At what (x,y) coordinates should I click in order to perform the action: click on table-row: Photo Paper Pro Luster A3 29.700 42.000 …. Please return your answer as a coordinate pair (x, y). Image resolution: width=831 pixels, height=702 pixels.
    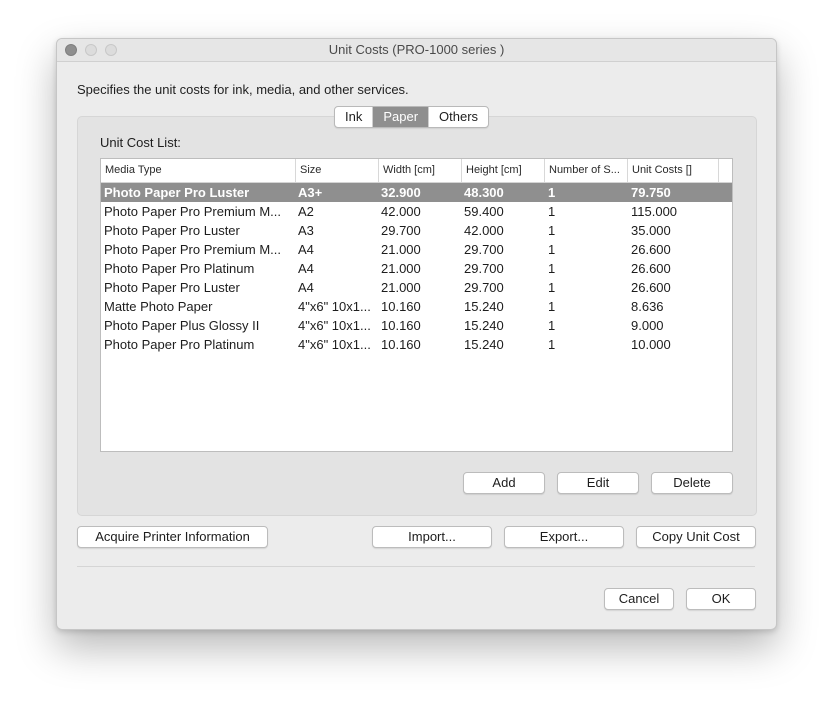
    Looking at the image, I should click on (416, 230).